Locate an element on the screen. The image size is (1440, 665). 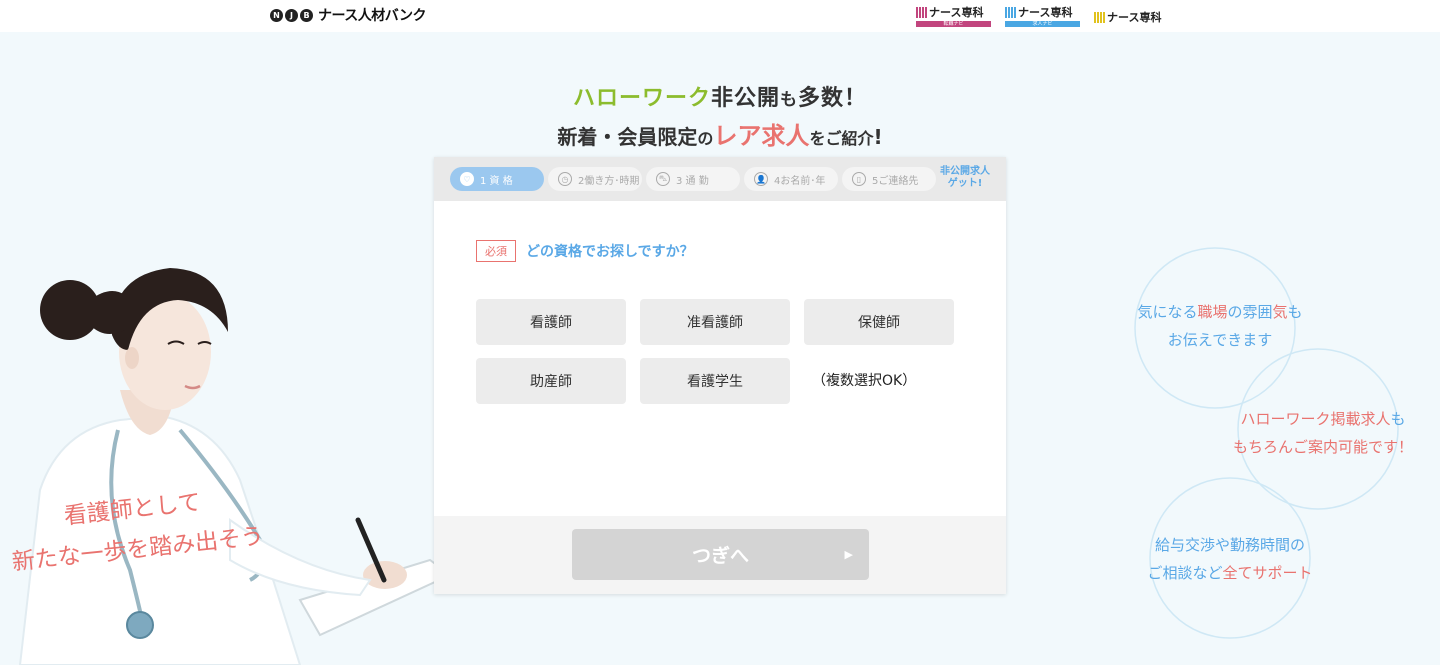
logo-text: ナース人材バンク is located at coordinates (372, 16).